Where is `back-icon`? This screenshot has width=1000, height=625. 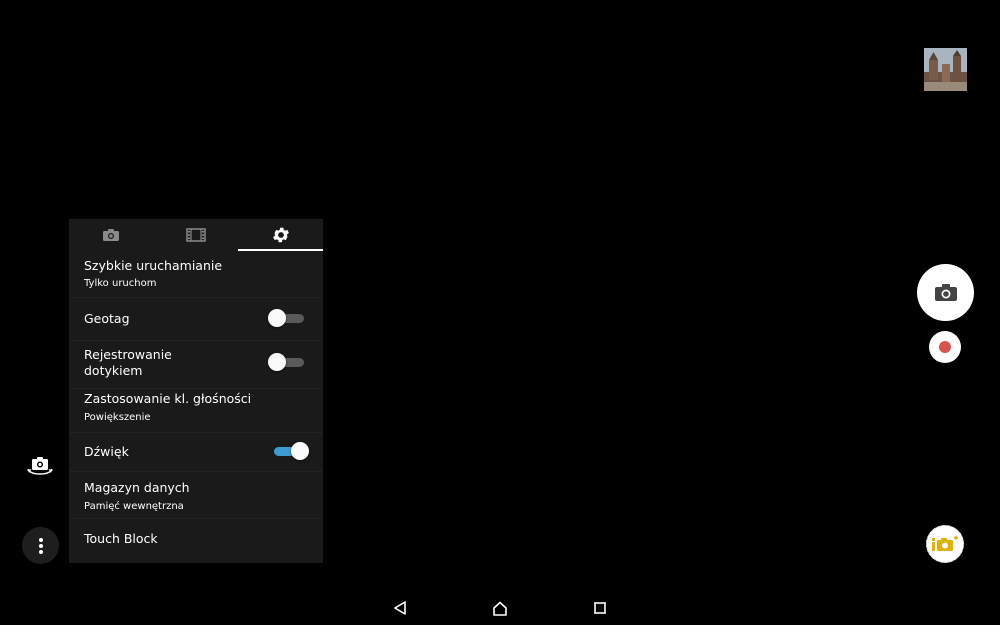
back-icon is located at coordinates (400, 608).